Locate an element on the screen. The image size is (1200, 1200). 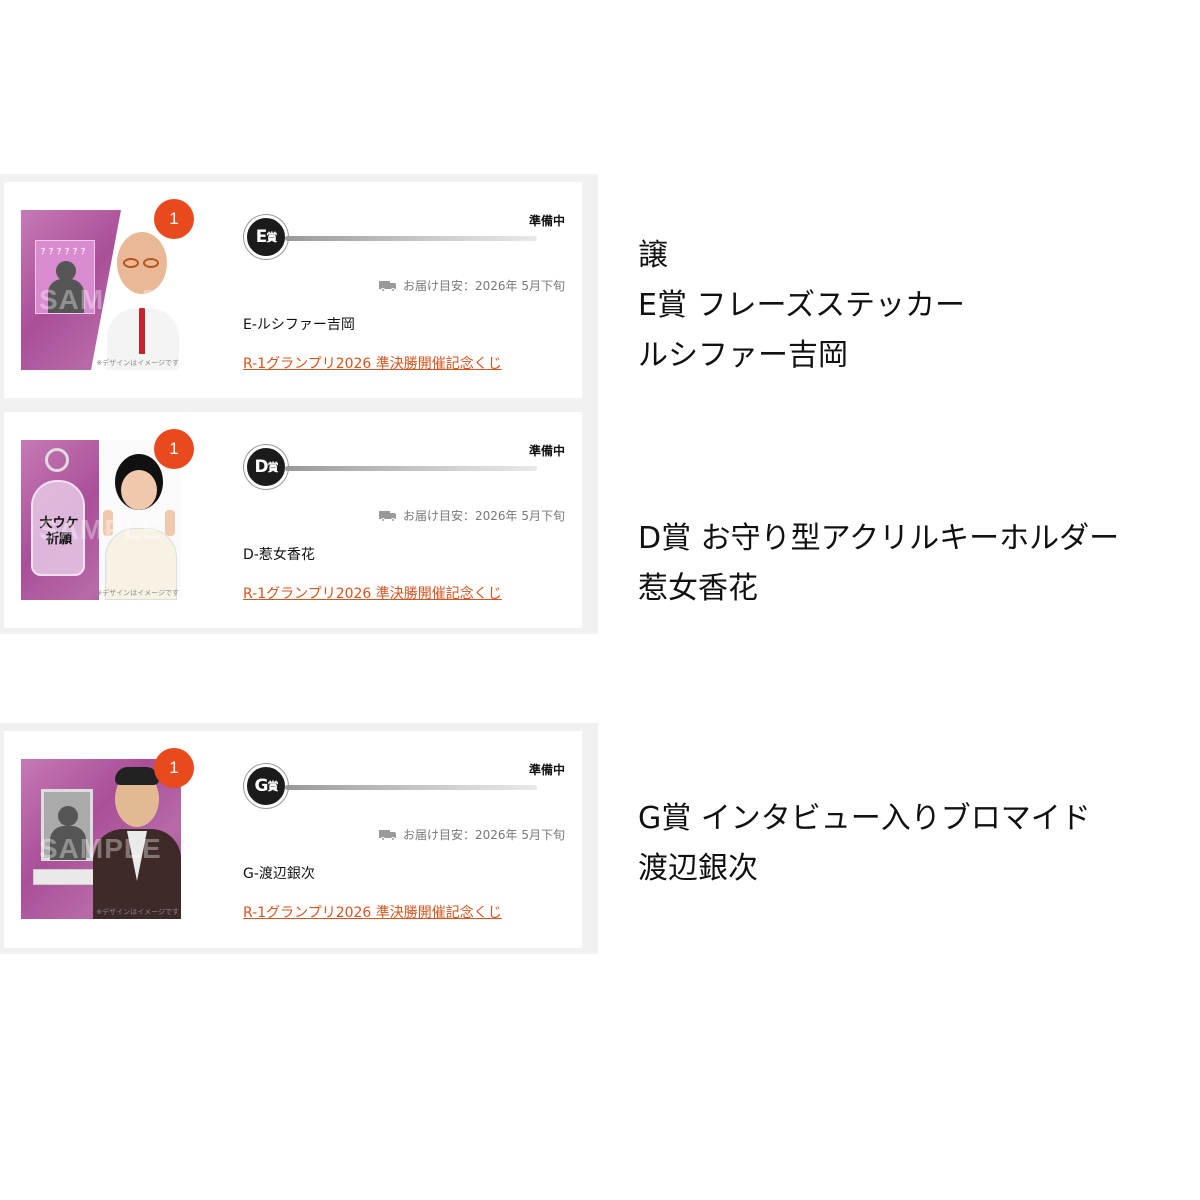
annotation-line: E賞 フレーズステッカー is located at coordinates (801, 305).